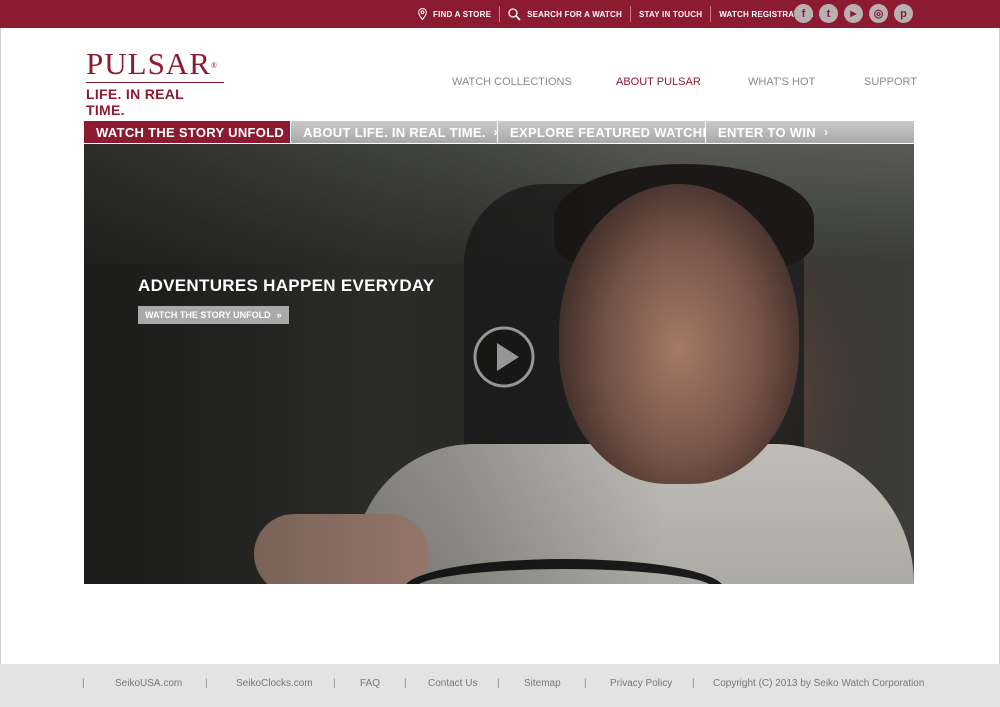  I want to click on footer-link-faq: FAQ, so click(370, 683).